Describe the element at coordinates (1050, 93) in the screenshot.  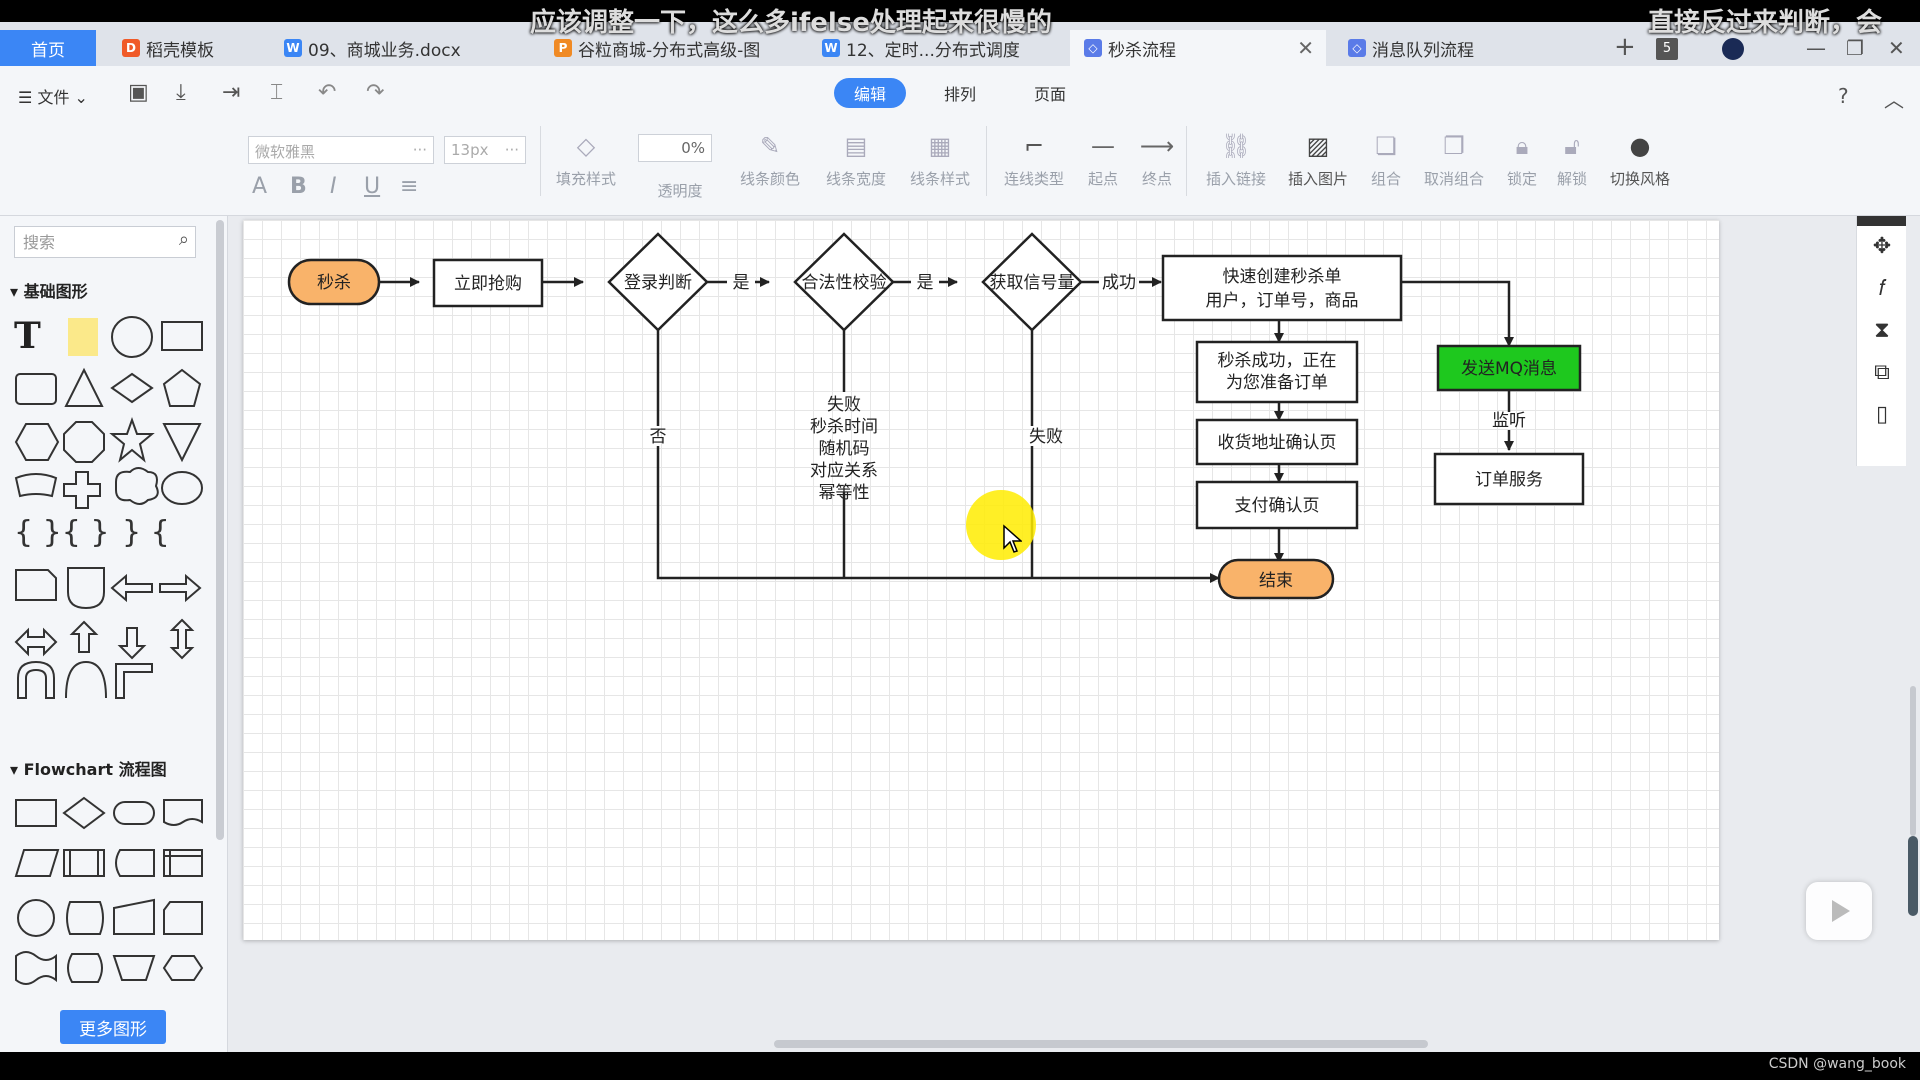
I see `mode-page: 页面` at that location.